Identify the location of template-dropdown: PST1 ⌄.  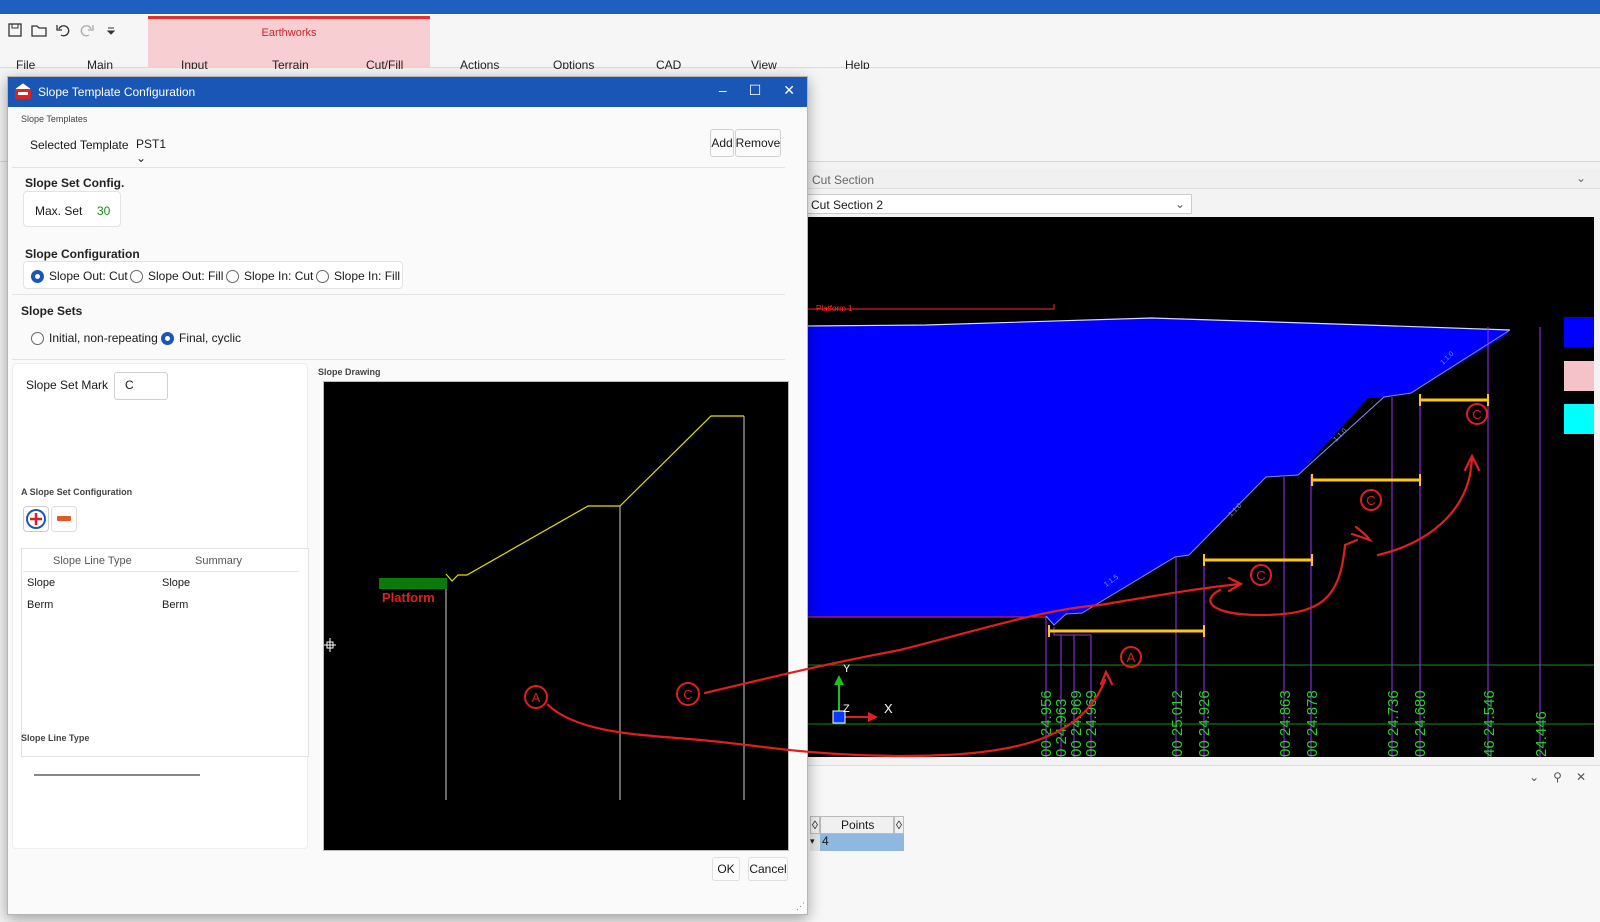
(155, 148).